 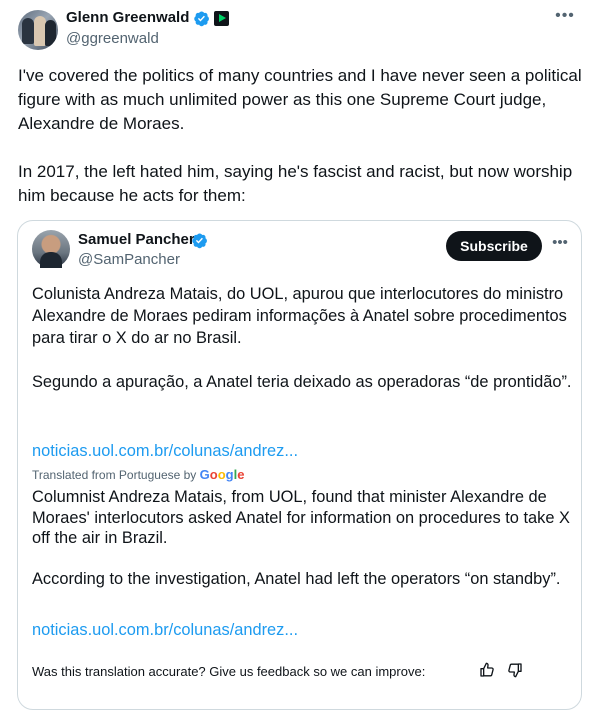 What do you see at coordinates (515, 670) in the screenshot?
I see `thumbs-down-icon` at bounding box center [515, 670].